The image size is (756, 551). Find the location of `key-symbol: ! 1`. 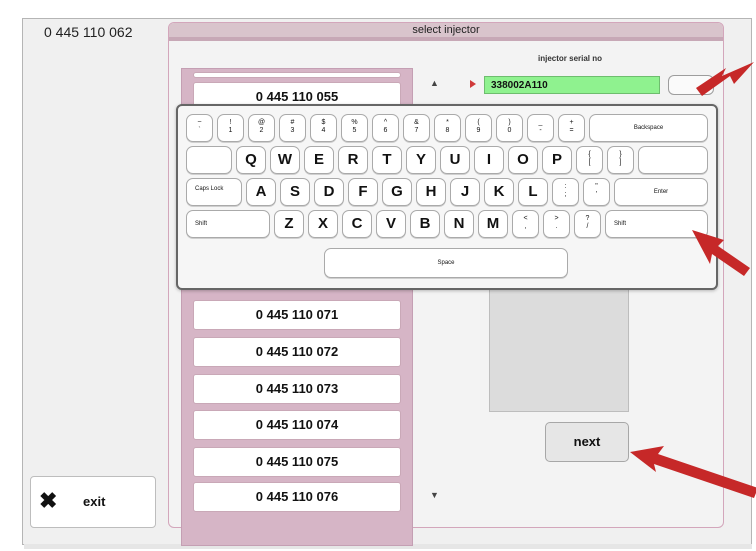

key-symbol: ! 1 is located at coordinates (230, 128).